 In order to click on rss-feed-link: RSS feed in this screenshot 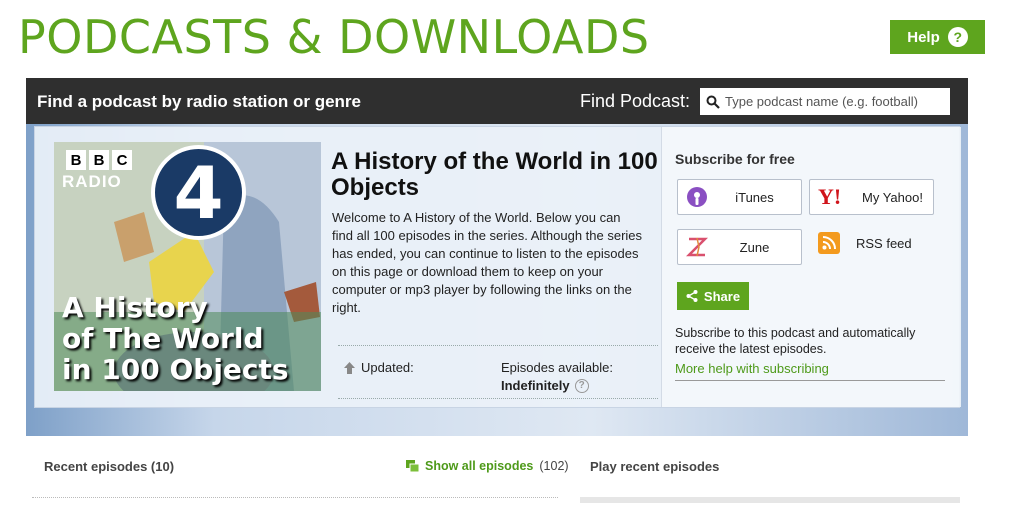, I will do `click(865, 243)`.